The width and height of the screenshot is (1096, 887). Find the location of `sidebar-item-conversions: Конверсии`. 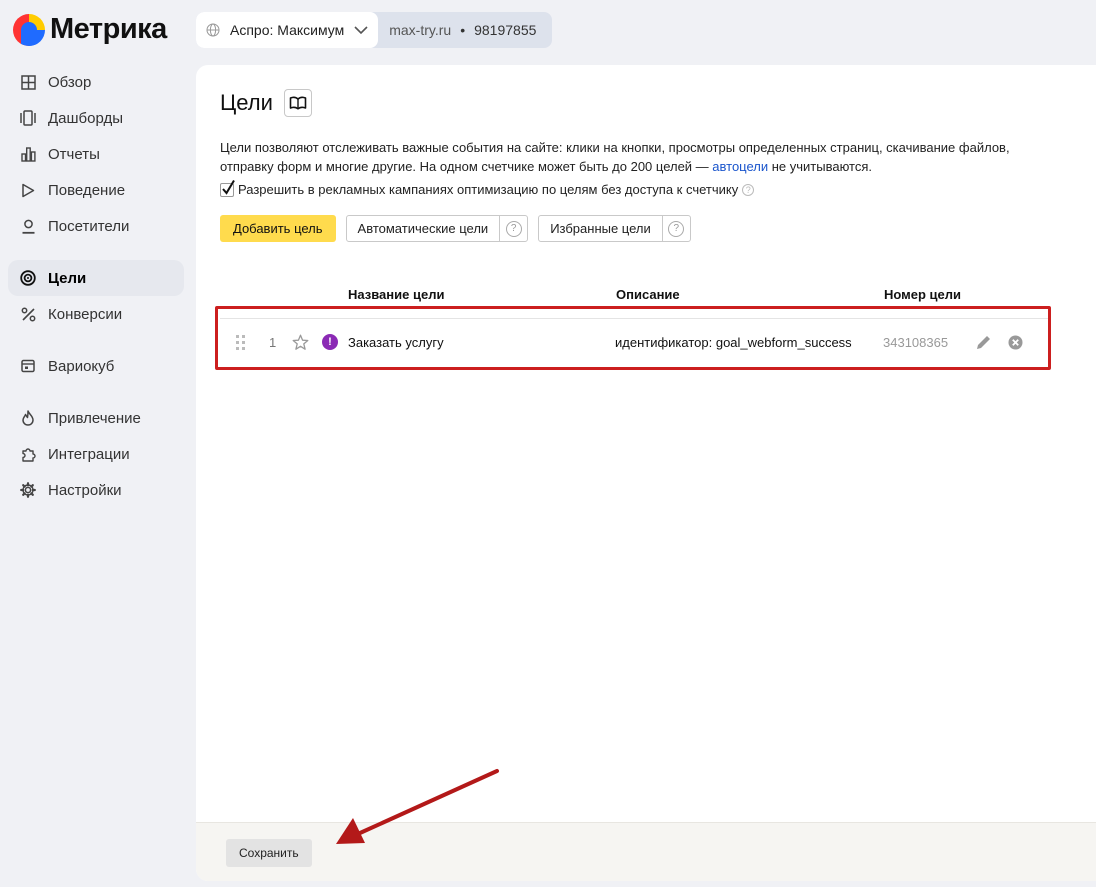

sidebar-item-conversions: Конверсии is located at coordinates (96, 314).